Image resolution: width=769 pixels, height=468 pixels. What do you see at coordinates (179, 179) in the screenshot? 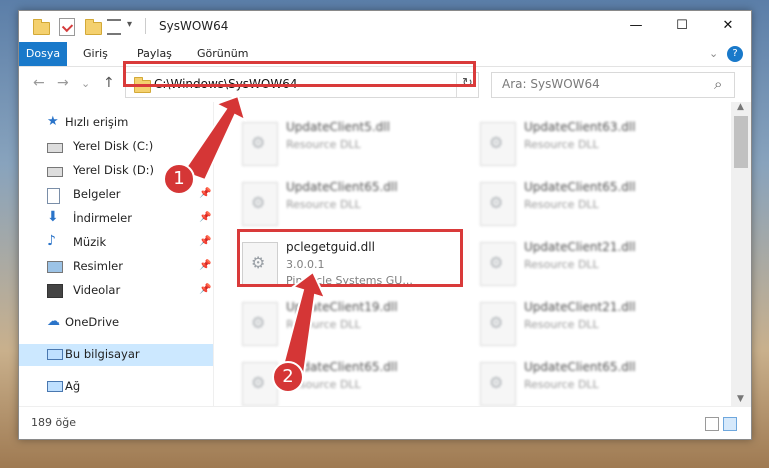
I see `callout-1: 1` at bounding box center [179, 179].